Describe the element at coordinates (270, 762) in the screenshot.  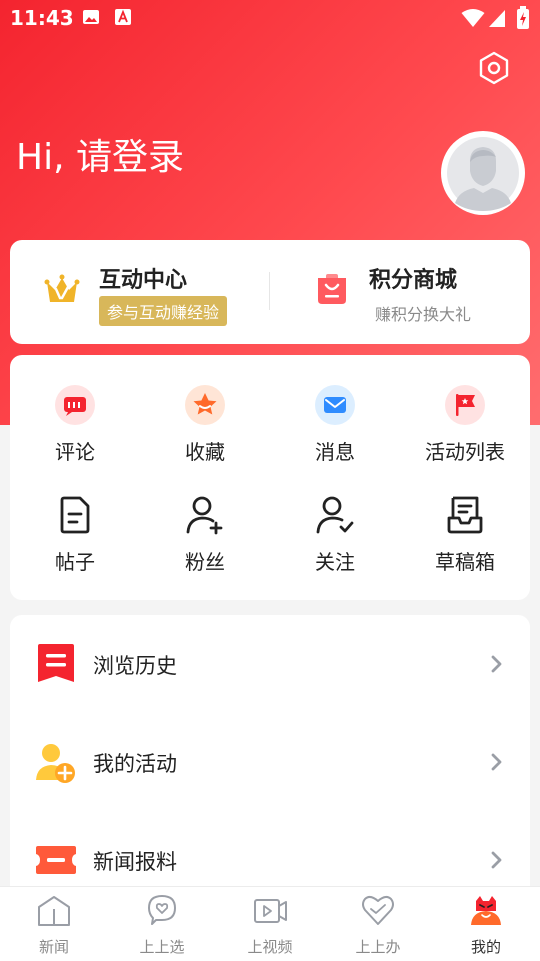
I see `list-item-my-activities: 我的活动` at that location.